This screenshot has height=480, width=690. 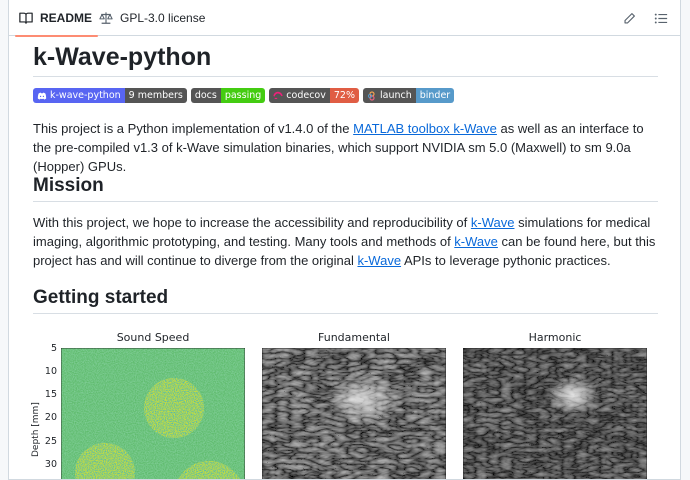 I want to click on readme-tab-bar: README GPL-3.0 license, so click(x=344, y=18).